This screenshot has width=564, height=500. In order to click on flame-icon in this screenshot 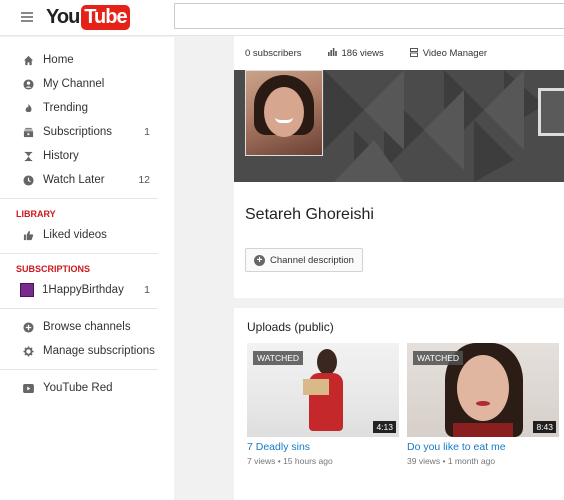, I will do `click(28, 108)`.